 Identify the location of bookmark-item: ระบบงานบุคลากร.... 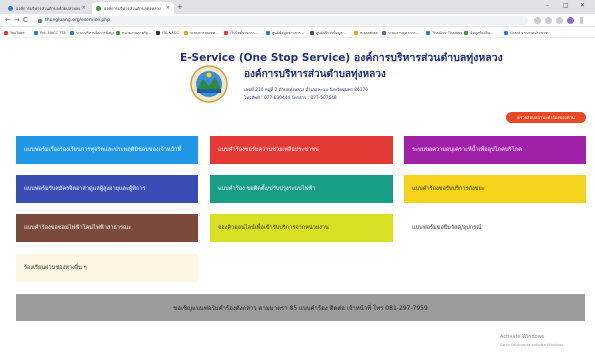
(403, 32).